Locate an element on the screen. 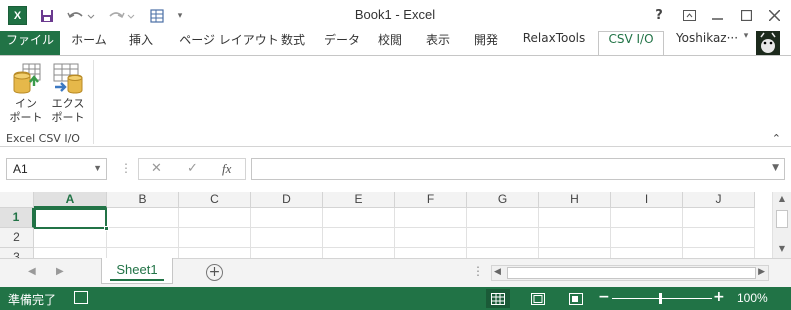 This screenshot has width=791, height=310. cell-e2 is located at coordinates (359, 238).